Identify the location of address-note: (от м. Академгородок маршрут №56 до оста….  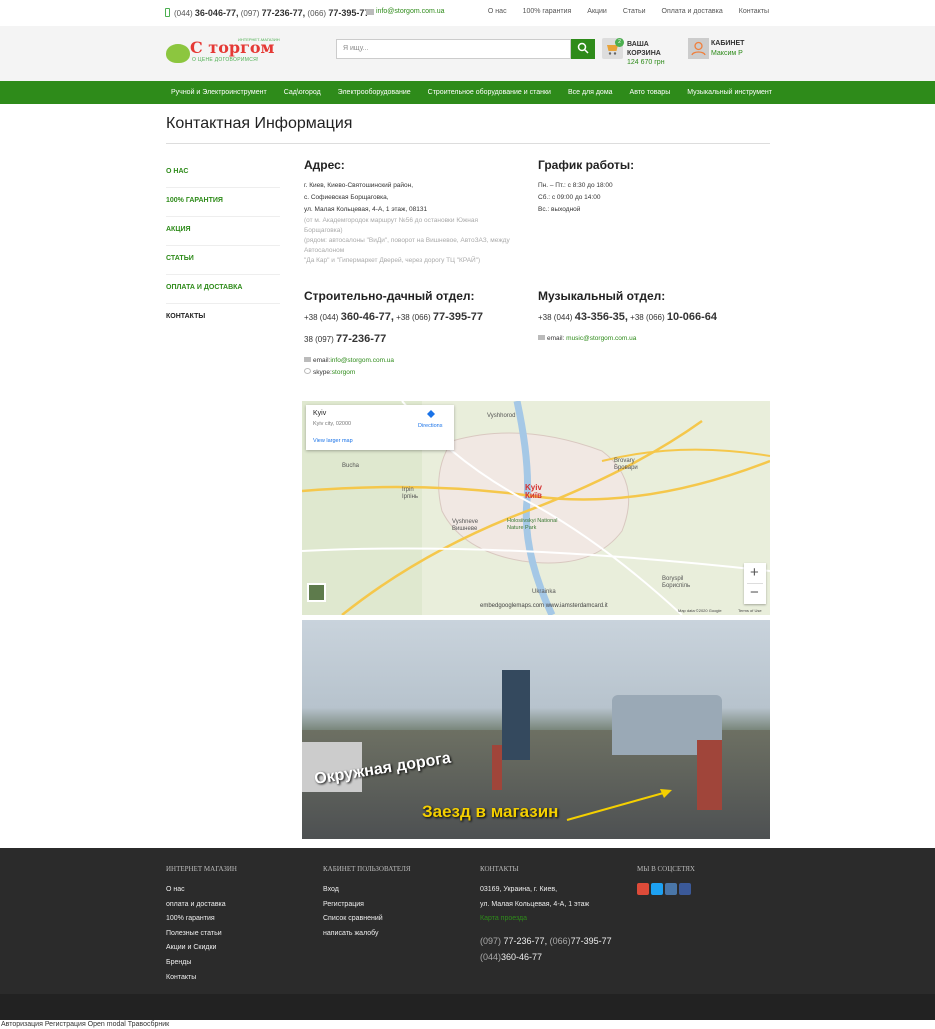
(391, 220).